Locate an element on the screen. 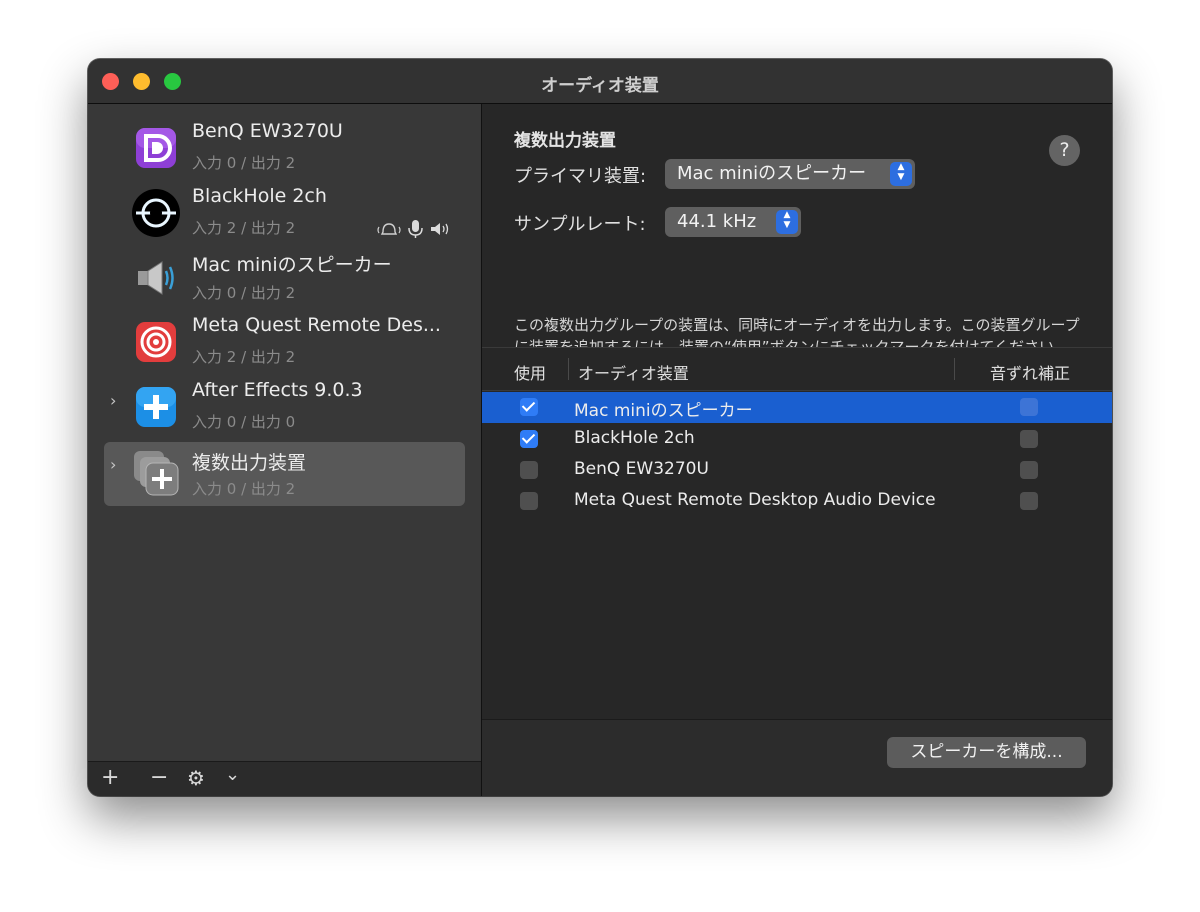 The width and height of the screenshot is (1200, 912). device-io: 入力 0 / 出力 0 is located at coordinates (244, 422).